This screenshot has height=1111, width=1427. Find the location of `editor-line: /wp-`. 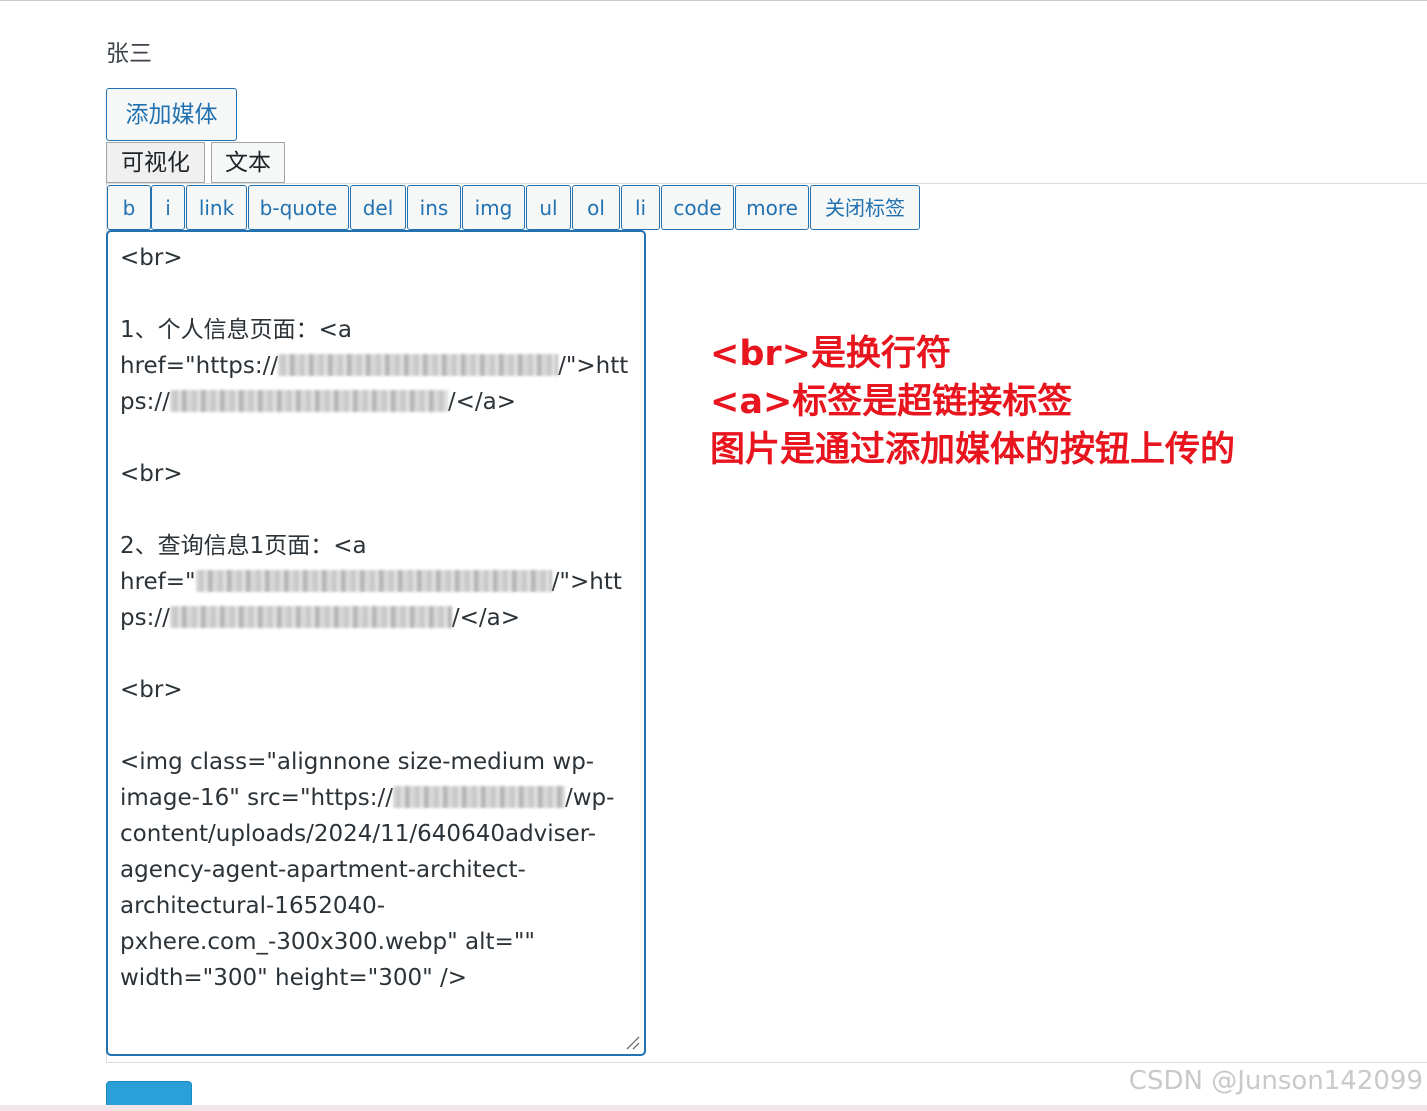

editor-line: /wp- is located at coordinates (589, 798).